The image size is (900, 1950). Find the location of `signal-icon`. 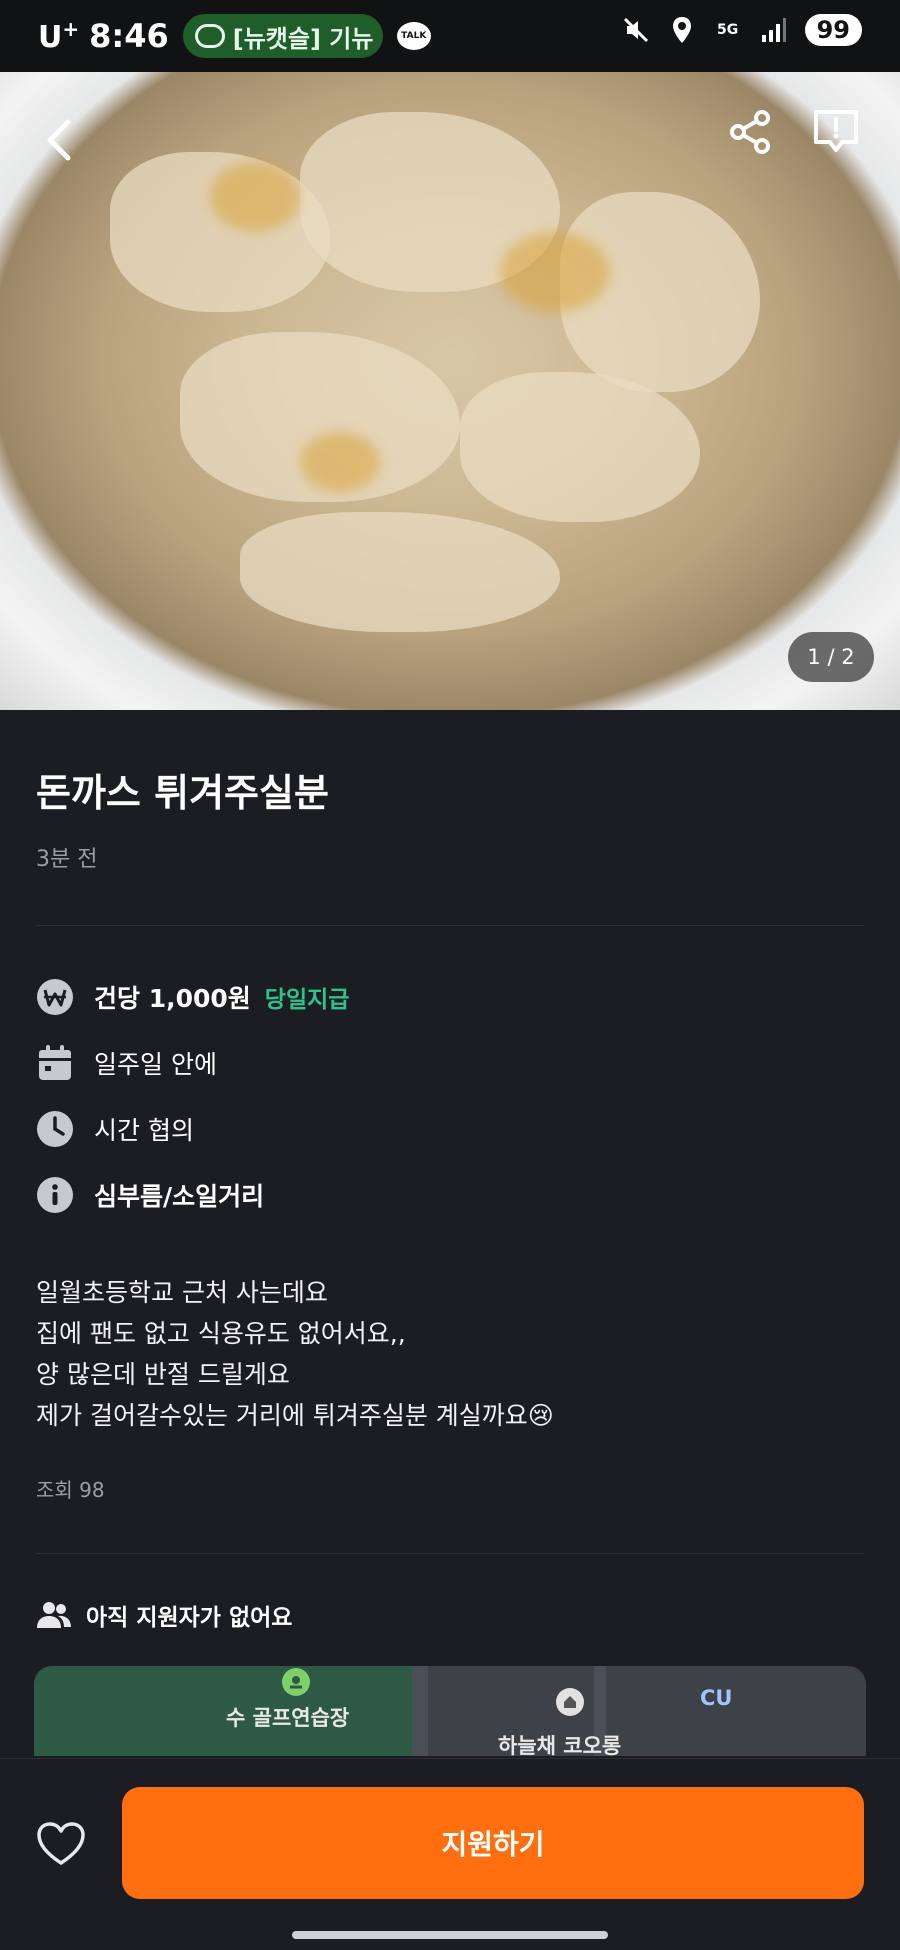

signal-icon is located at coordinates (774, 30).